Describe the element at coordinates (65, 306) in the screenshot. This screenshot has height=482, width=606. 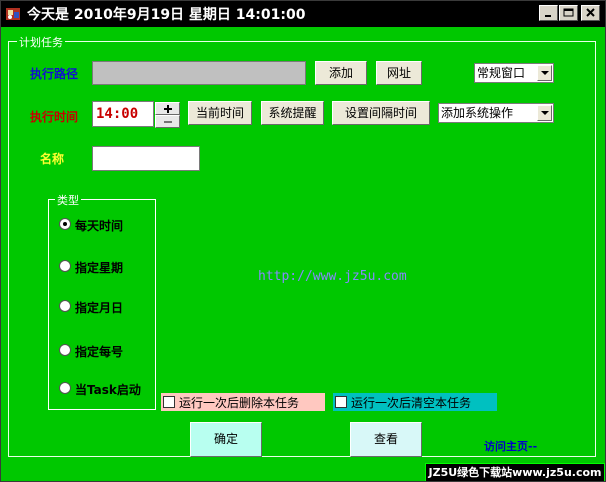
I see `radio-month-day-circle` at that location.